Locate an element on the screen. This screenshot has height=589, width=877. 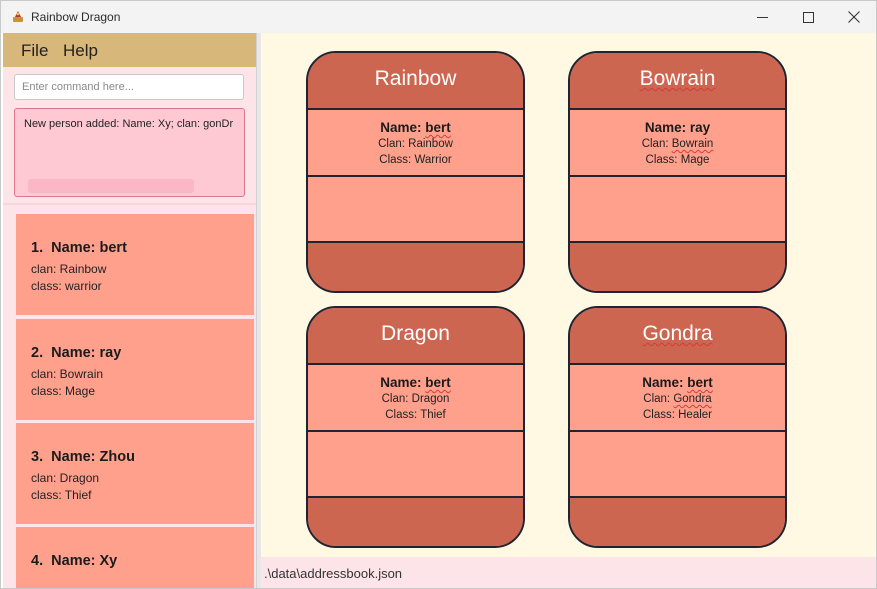
person-class: class: Mage is located at coordinates (63, 391).